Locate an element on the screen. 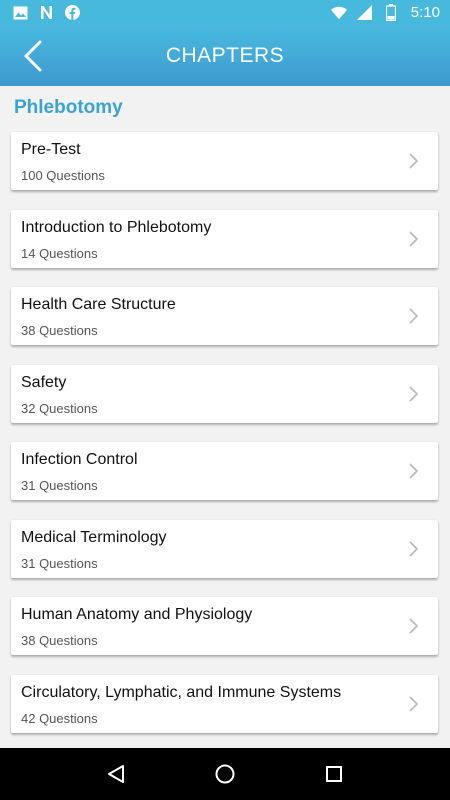  navigation-bar is located at coordinates (225, 774).